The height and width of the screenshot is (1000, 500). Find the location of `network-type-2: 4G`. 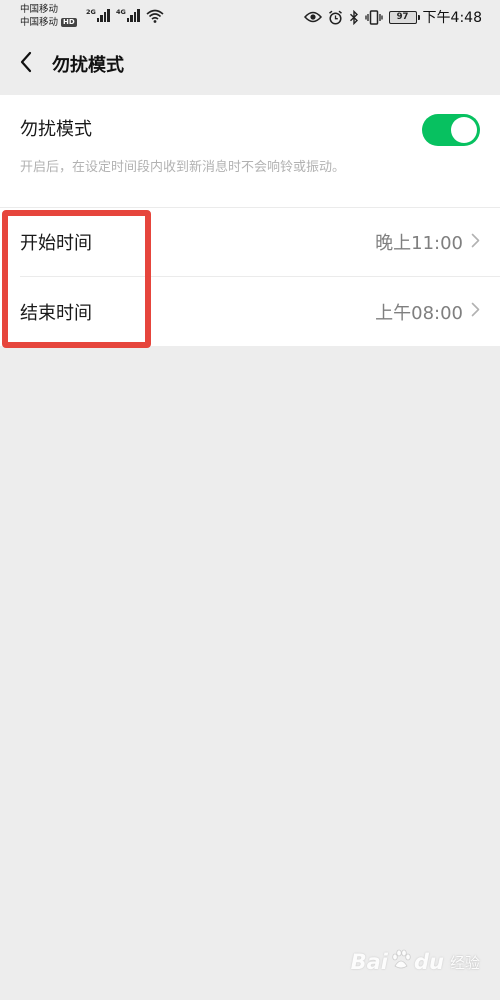

network-type-2: 4G is located at coordinates (121, 12).